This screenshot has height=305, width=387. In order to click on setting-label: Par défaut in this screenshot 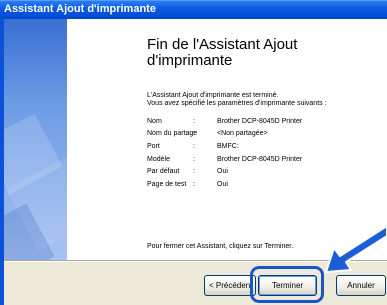, I will do `click(163, 171)`.